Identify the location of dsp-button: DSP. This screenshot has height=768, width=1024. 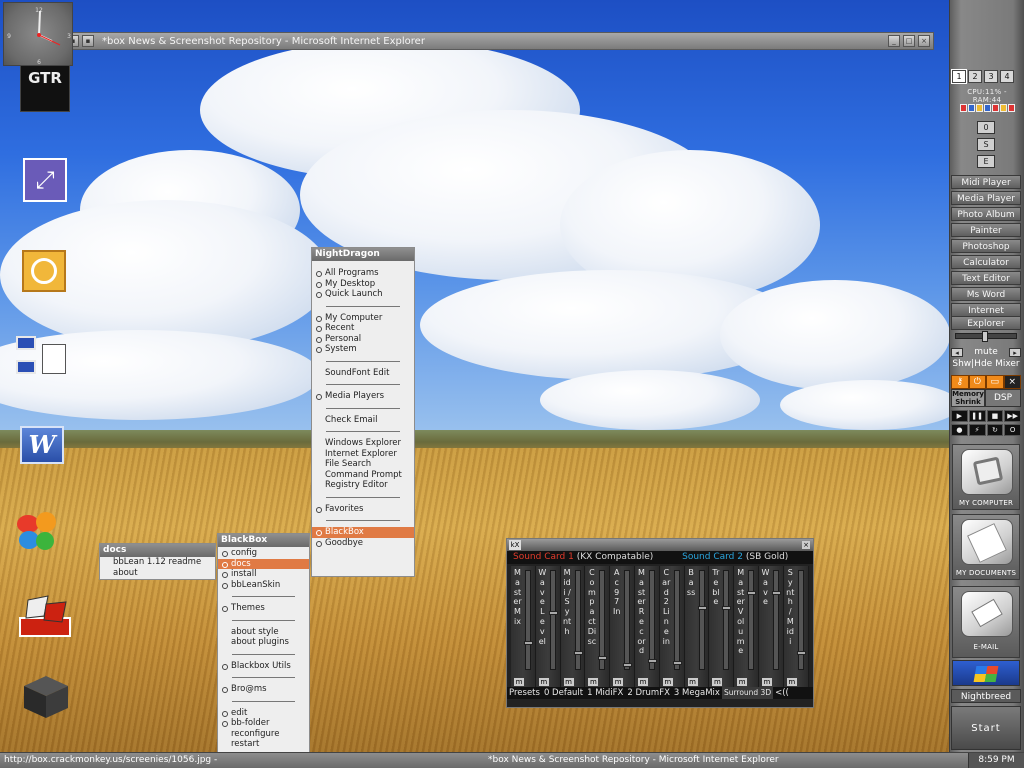
(1003, 398).